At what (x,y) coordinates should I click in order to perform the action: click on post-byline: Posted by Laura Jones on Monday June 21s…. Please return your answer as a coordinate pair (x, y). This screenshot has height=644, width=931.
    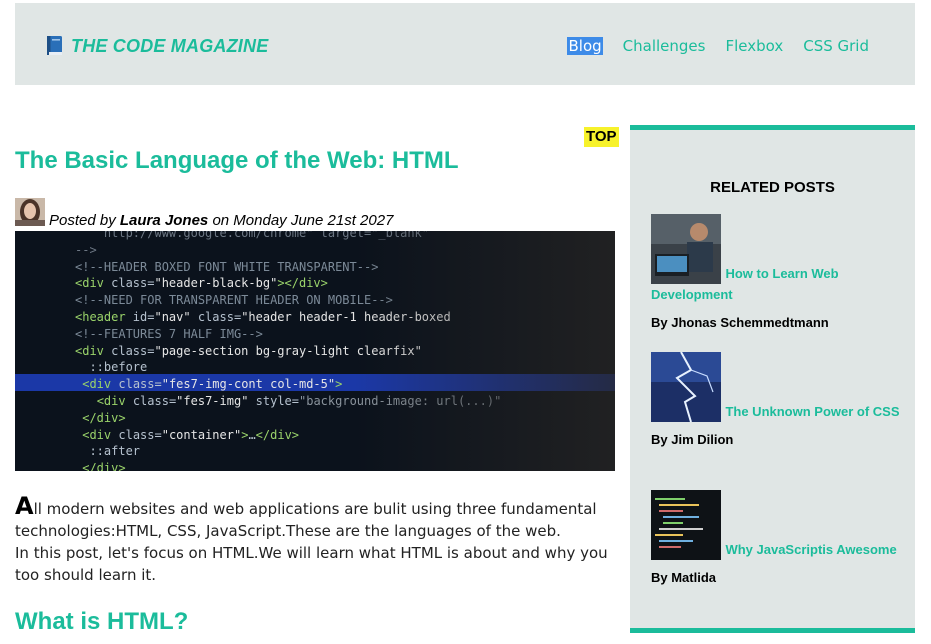
    Looking at the image, I should click on (221, 220).